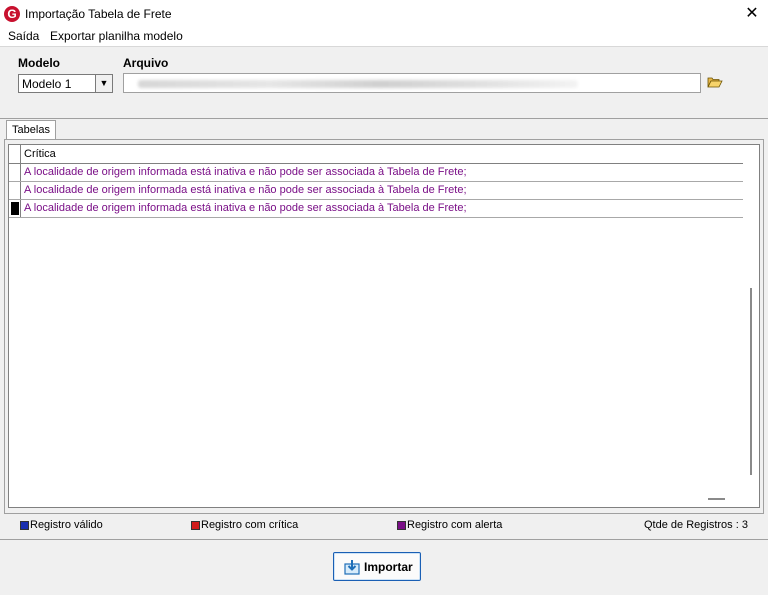  I want to click on vertical-scrollbar, so click(752, 326).